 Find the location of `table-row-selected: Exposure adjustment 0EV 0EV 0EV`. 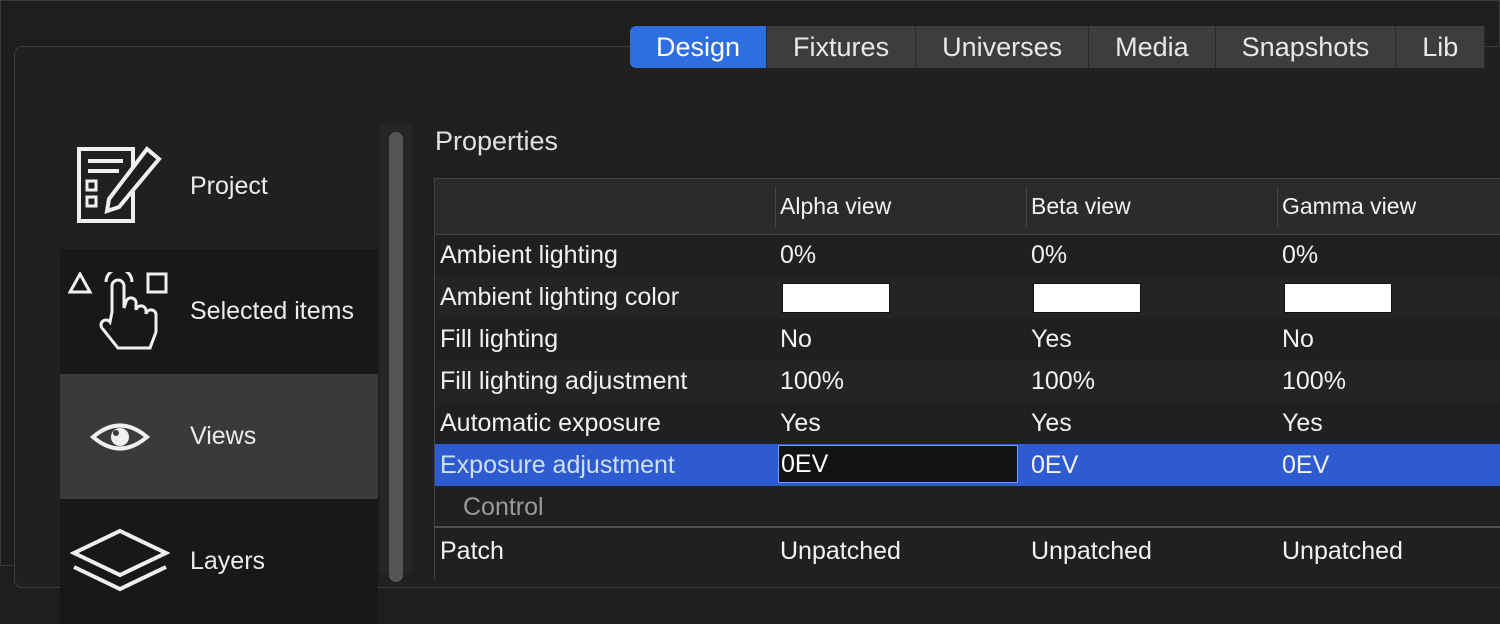

table-row-selected: Exposure adjustment 0EV 0EV 0EV is located at coordinates (967, 465).